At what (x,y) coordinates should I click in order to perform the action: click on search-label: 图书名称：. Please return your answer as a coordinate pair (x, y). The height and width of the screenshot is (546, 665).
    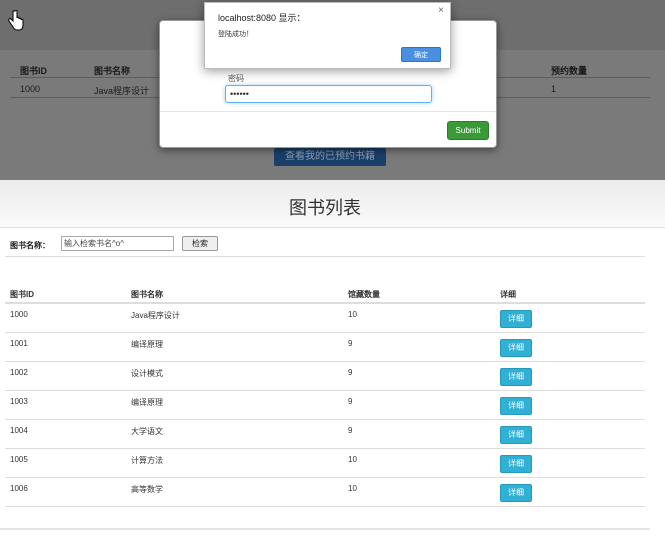
    Looking at the image, I should click on (30, 245).